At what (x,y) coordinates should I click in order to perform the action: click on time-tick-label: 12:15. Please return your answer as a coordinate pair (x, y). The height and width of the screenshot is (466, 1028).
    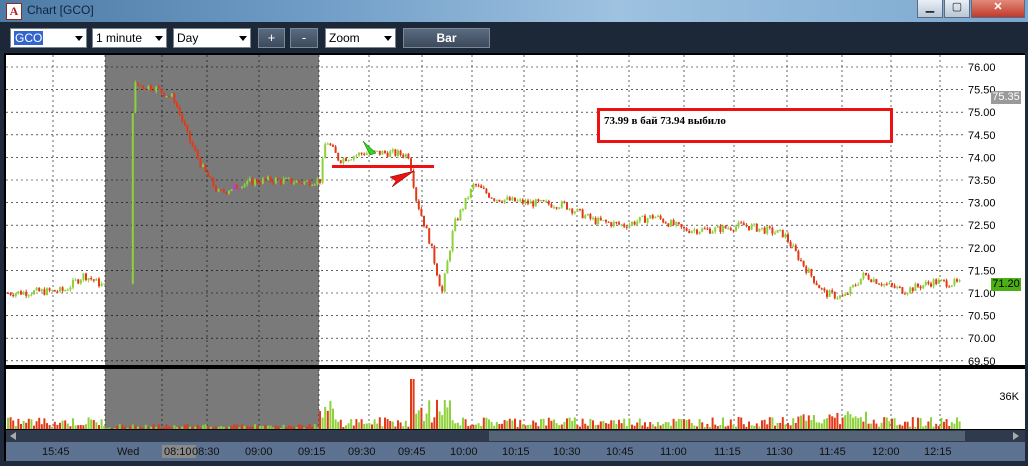
    Looking at the image, I should click on (938, 452).